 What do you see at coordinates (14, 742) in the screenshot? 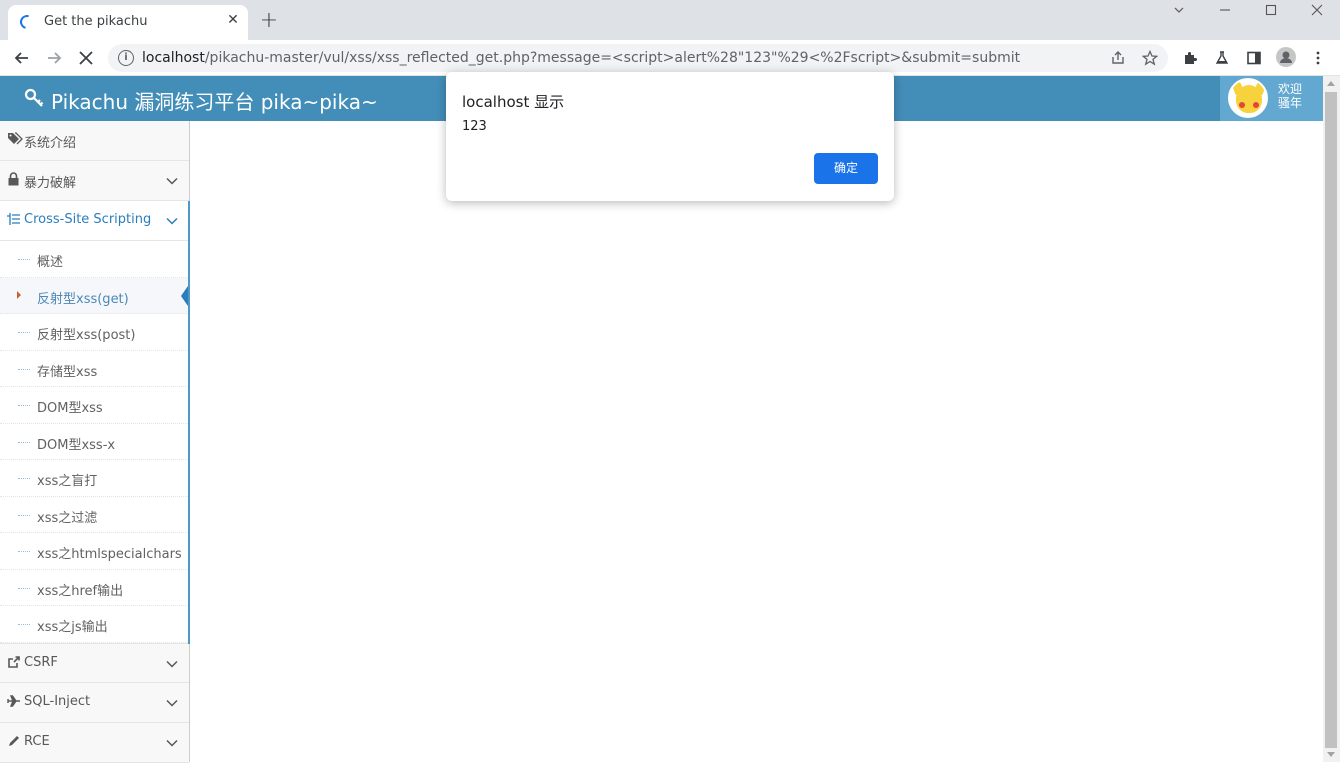
I see `pencil-icon` at bounding box center [14, 742].